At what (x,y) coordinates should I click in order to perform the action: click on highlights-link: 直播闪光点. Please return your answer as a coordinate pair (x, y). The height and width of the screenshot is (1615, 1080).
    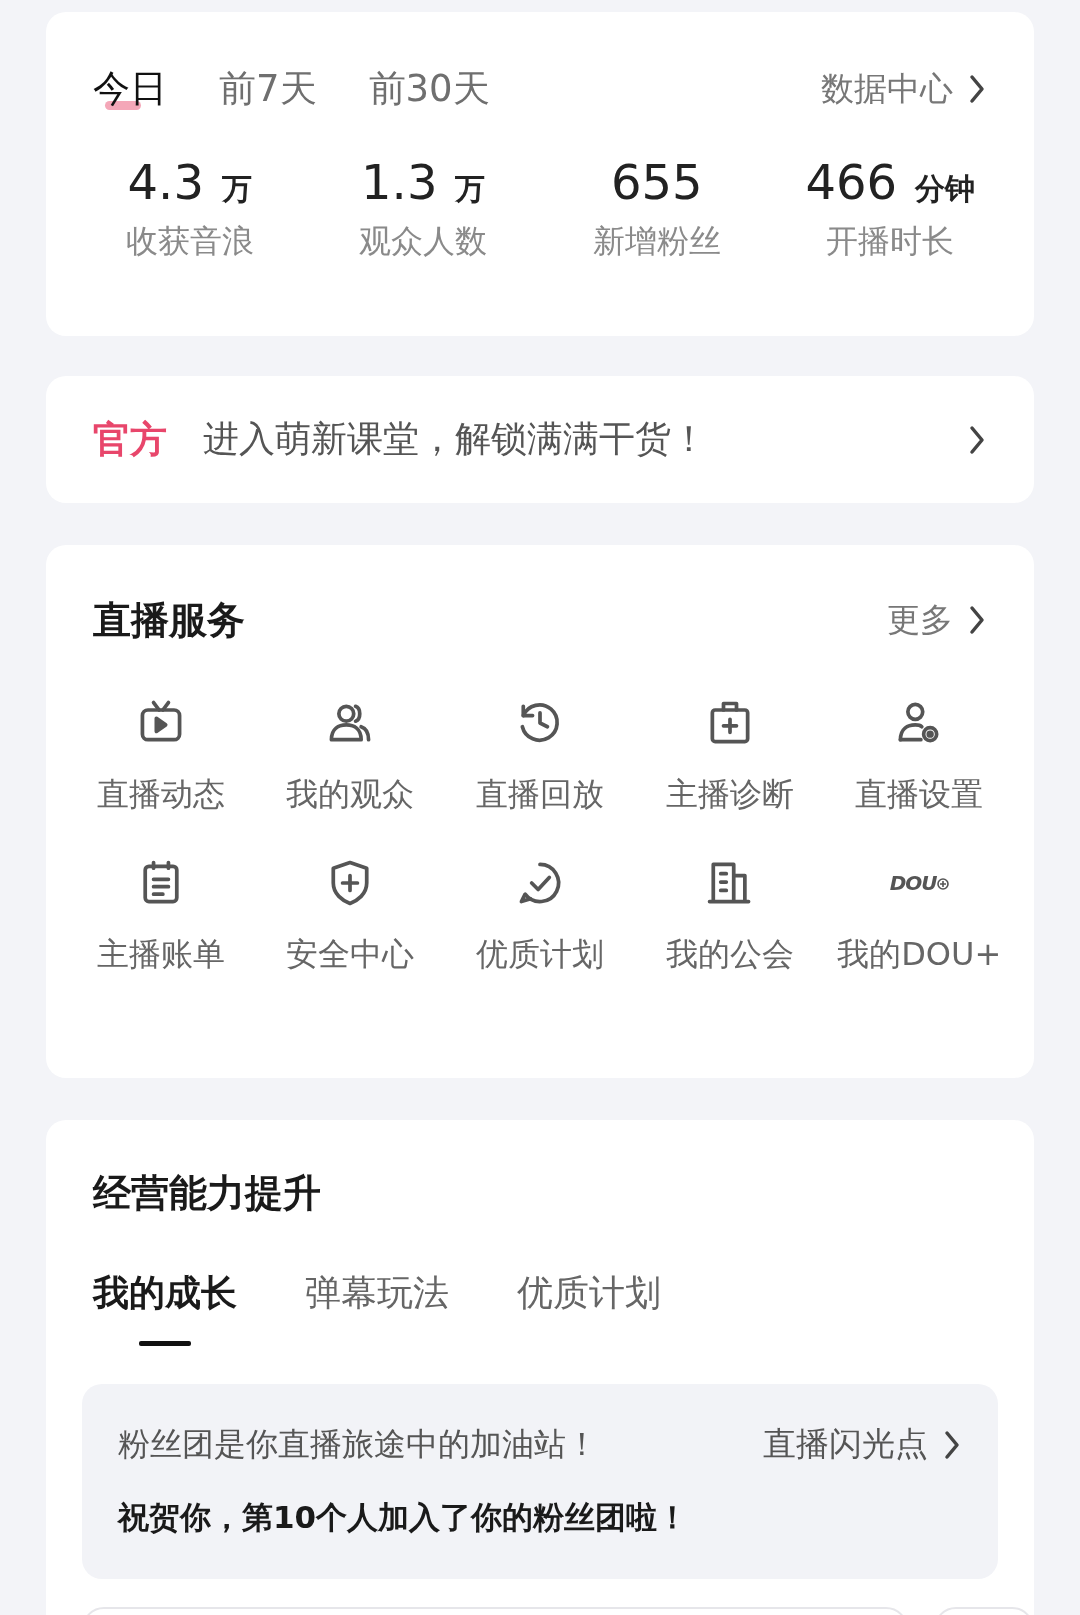
    Looking at the image, I should click on (862, 1444).